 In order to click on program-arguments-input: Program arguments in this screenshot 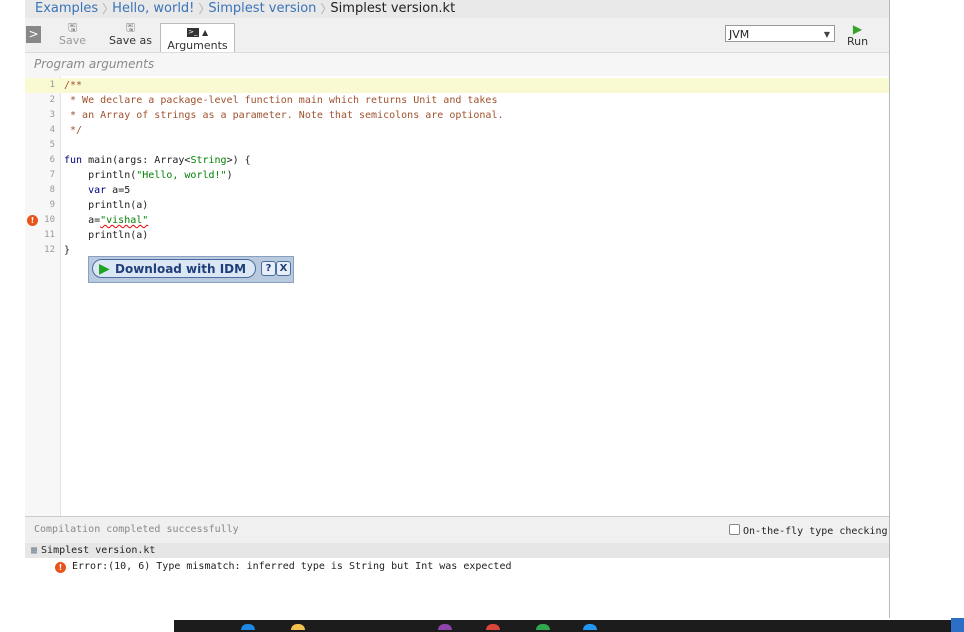, I will do `click(94, 64)`.